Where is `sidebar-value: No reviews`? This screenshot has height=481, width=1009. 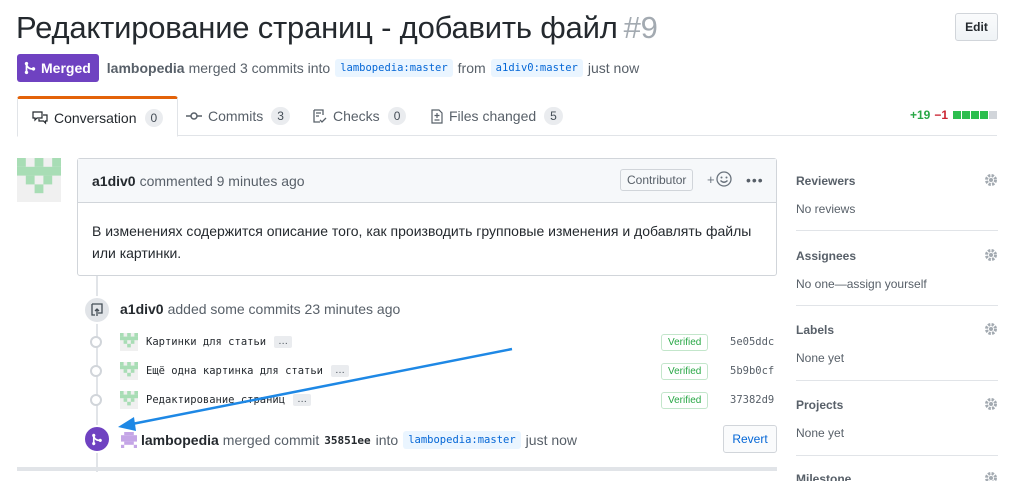
sidebar-value: No reviews is located at coordinates (826, 209).